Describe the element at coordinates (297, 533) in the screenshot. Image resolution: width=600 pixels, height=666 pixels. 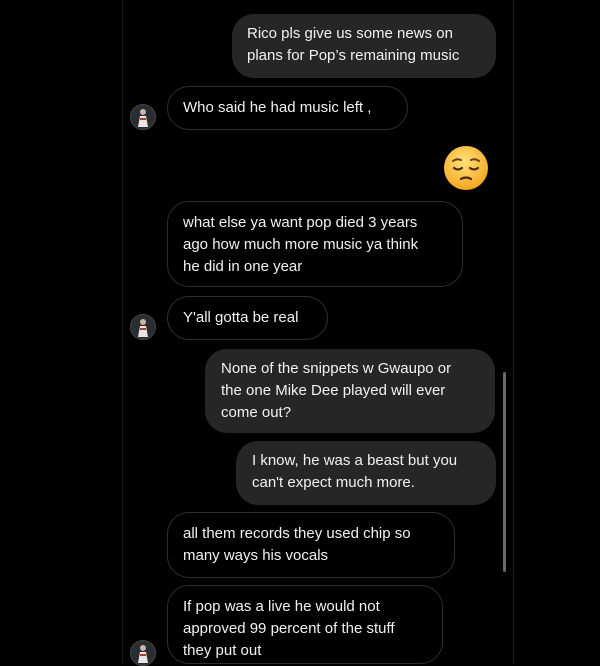
I see `message-line: all them records they used chip so` at that location.